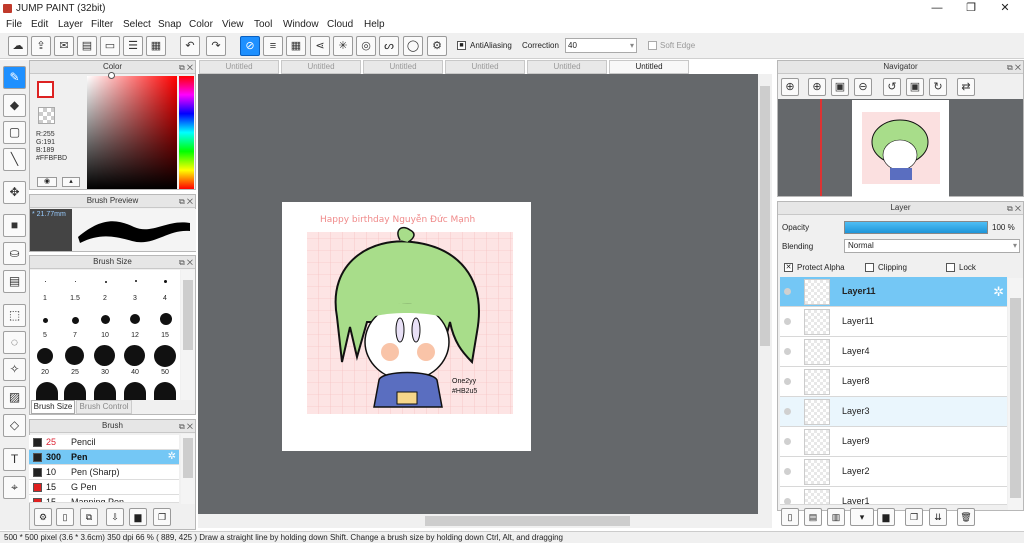 The height and width of the screenshot is (543, 1024). Describe the element at coordinates (862, 517) in the screenshot. I see `layer-type-dropdown-icon: ▾` at that location.